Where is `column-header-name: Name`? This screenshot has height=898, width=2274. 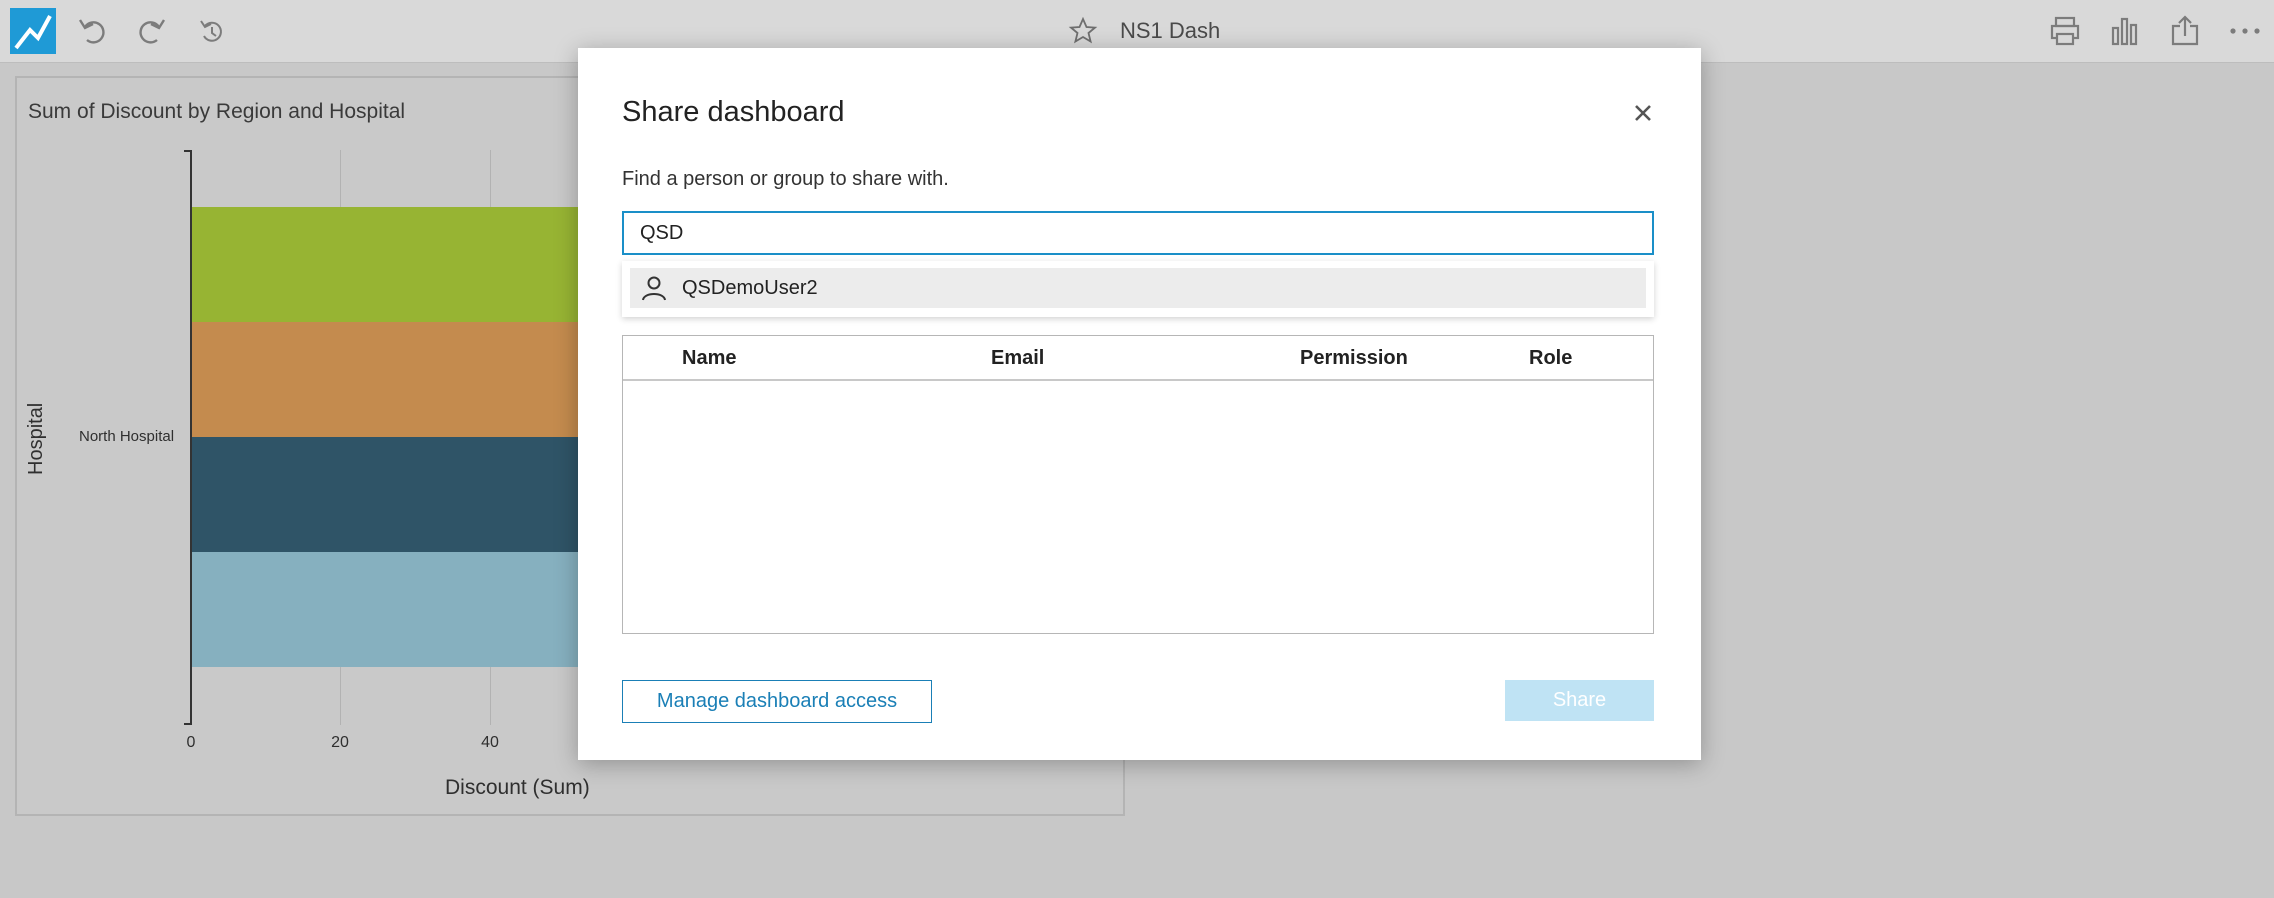 column-header-name: Name is located at coordinates (709, 358).